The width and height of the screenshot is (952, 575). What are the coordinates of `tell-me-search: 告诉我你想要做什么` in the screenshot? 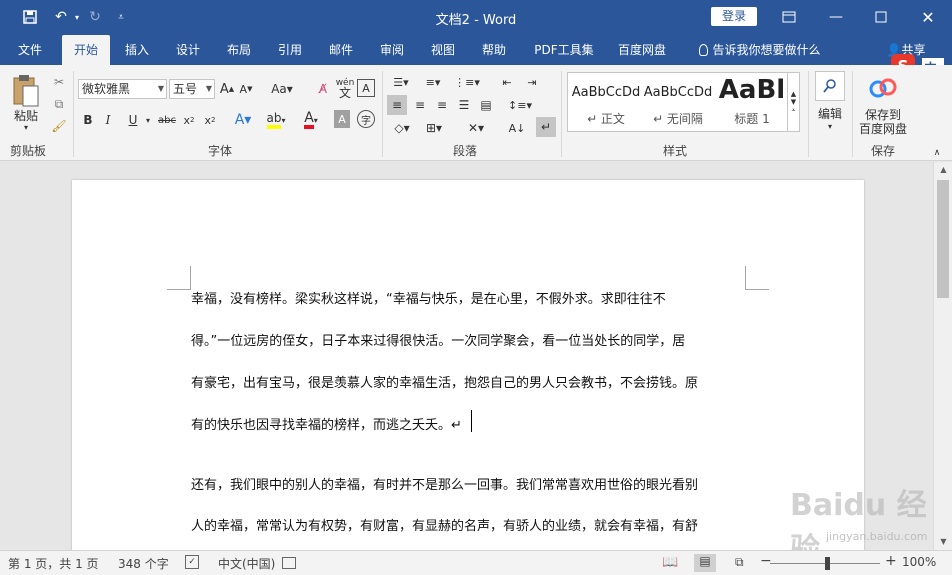 It's located at (760, 50).